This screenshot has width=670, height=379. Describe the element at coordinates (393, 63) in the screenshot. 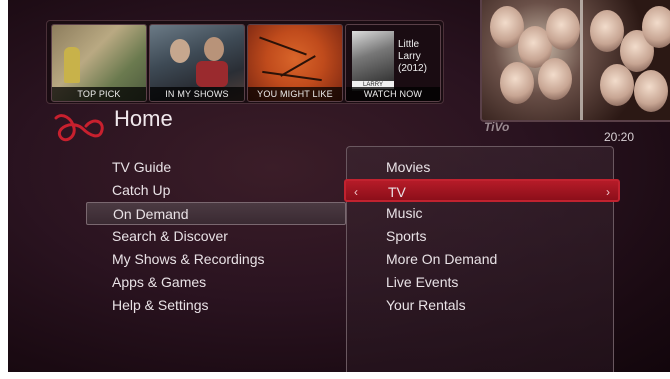

I see `thumbnail-watch-now: LARRY Little Larry (2012) WATCH NOW` at that location.